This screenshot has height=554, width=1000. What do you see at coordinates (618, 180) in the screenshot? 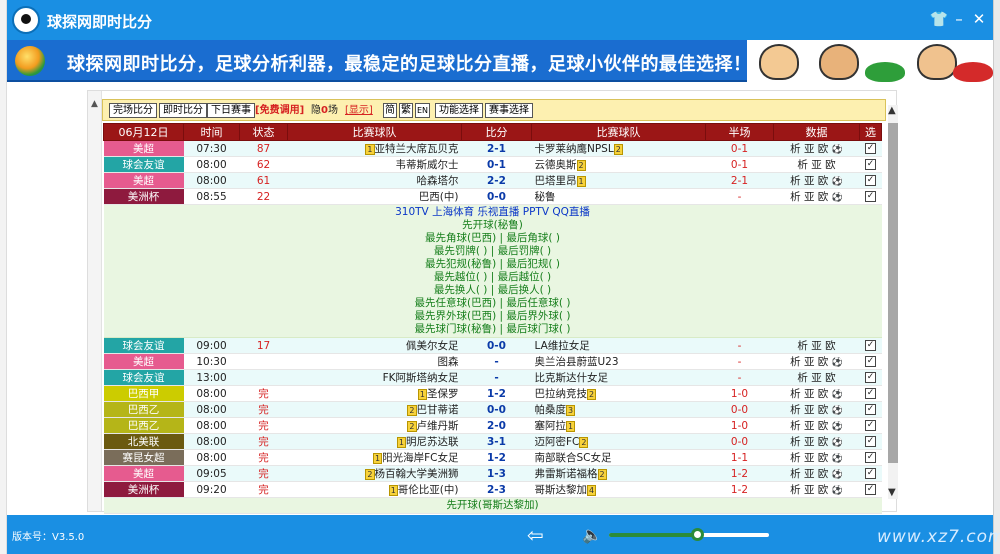
I see `away-team-cell: 巴塔里昂 1` at bounding box center [618, 180].